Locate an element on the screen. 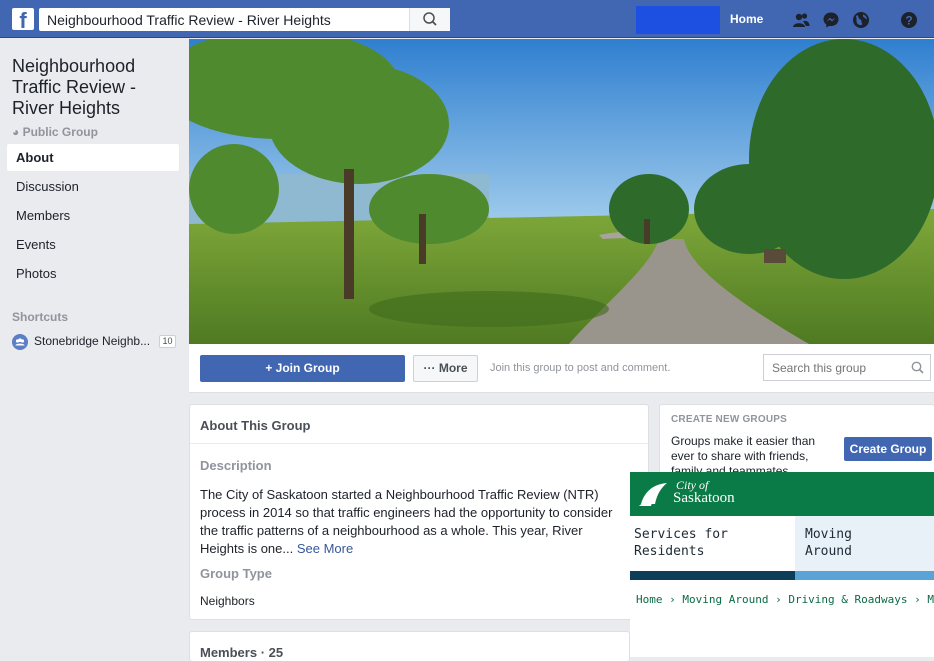  nav-item-about: About is located at coordinates (93, 157).